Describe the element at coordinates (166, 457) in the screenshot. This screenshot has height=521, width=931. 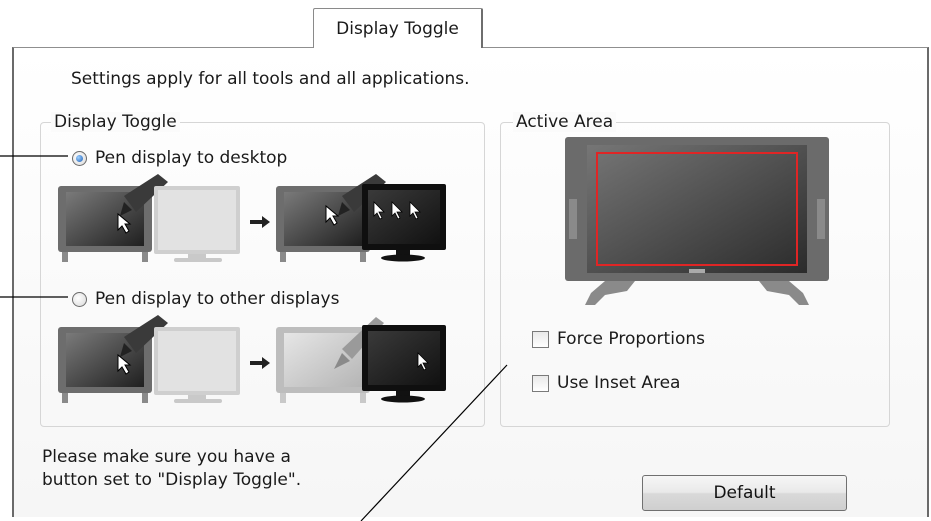
I see `note-line-1: Please make sure you have a` at that location.